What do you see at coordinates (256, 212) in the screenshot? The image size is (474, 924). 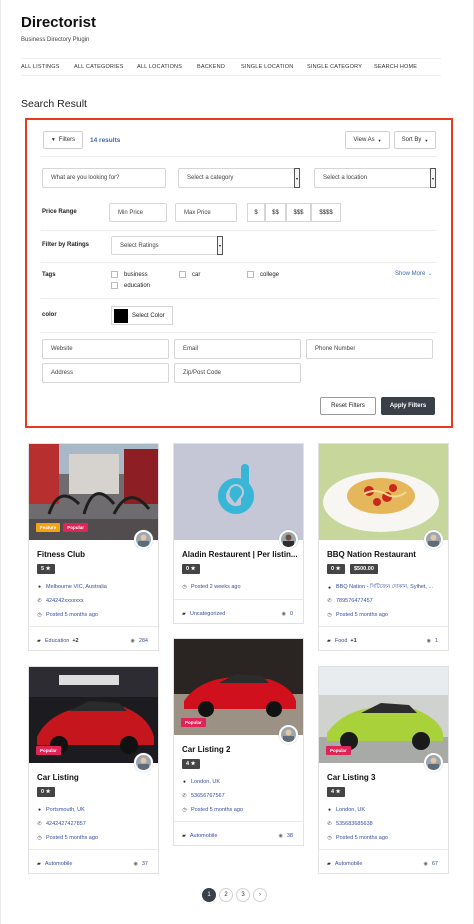 I see `price-level-1-button: $` at bounding box center [256, 212].